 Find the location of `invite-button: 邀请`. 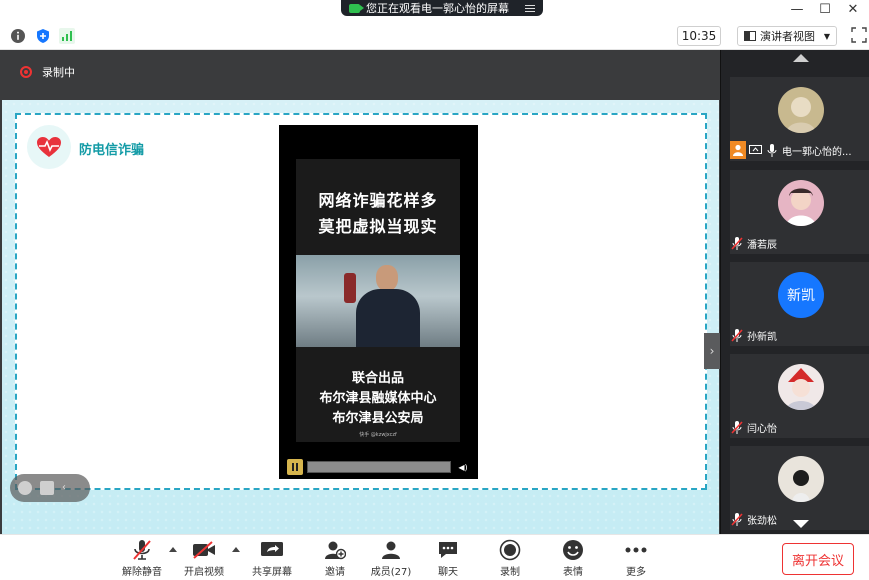

invite-button: 邀请 is located at coordinates (335, 559).